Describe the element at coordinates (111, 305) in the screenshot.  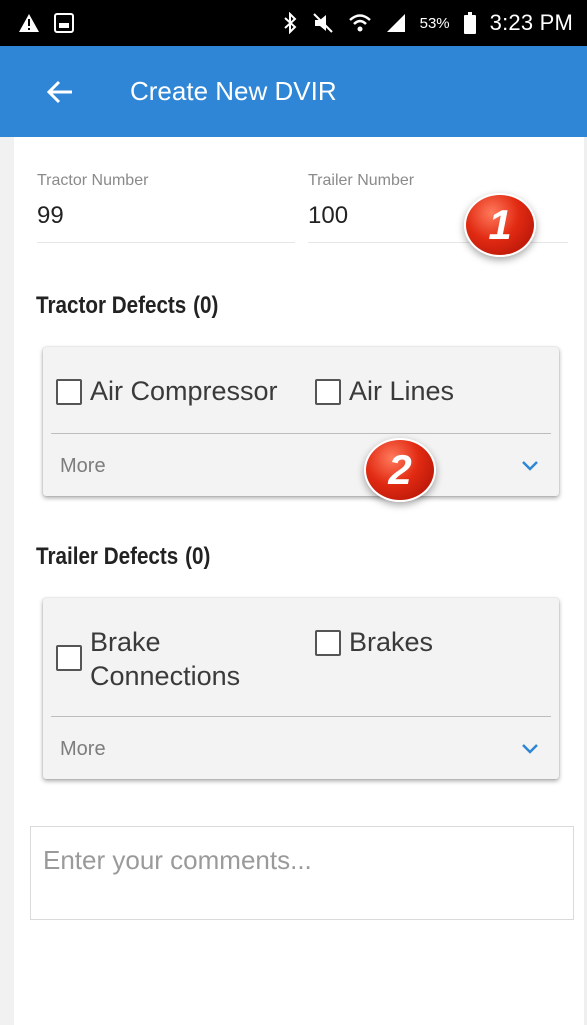
I see `tractor-defects-title: Tractor Defects` at that location.